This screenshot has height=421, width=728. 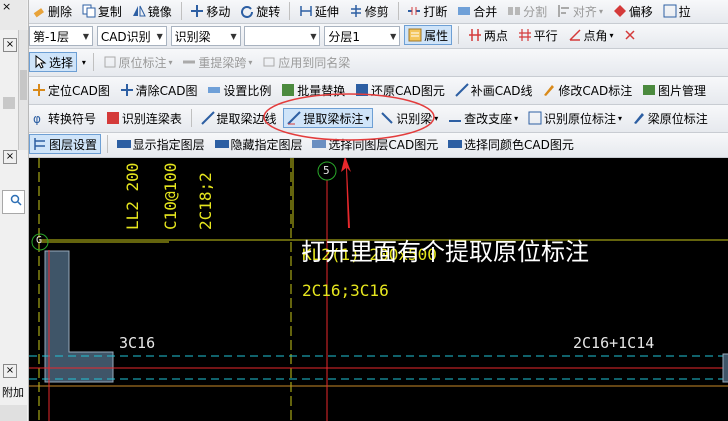 What do you see at coordinates (483, 118) in the screenshot?
I see `check-support-button: 查改支座 ▾` at bounding box center [483, 118].